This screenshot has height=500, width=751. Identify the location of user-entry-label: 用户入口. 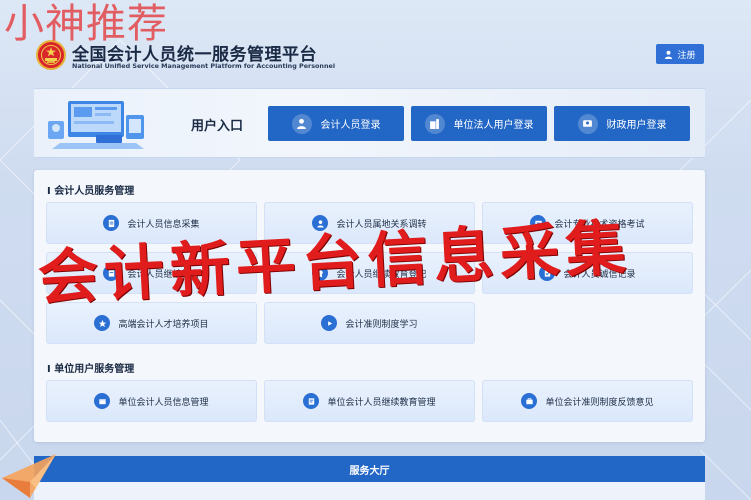
(217, 126).